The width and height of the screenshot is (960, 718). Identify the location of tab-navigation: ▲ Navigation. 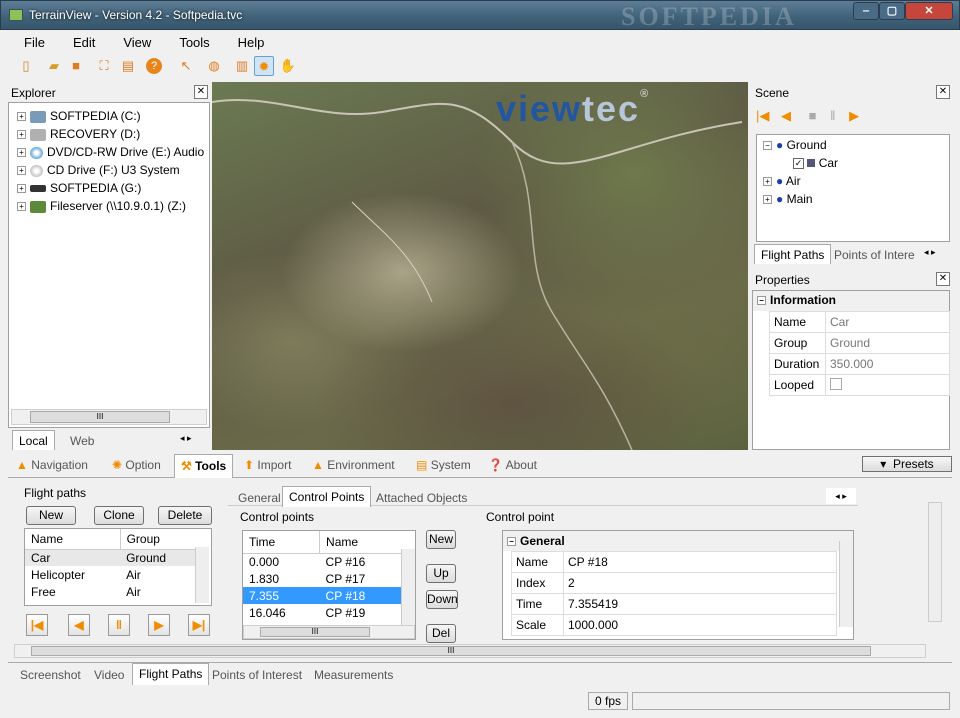
(52, 465).